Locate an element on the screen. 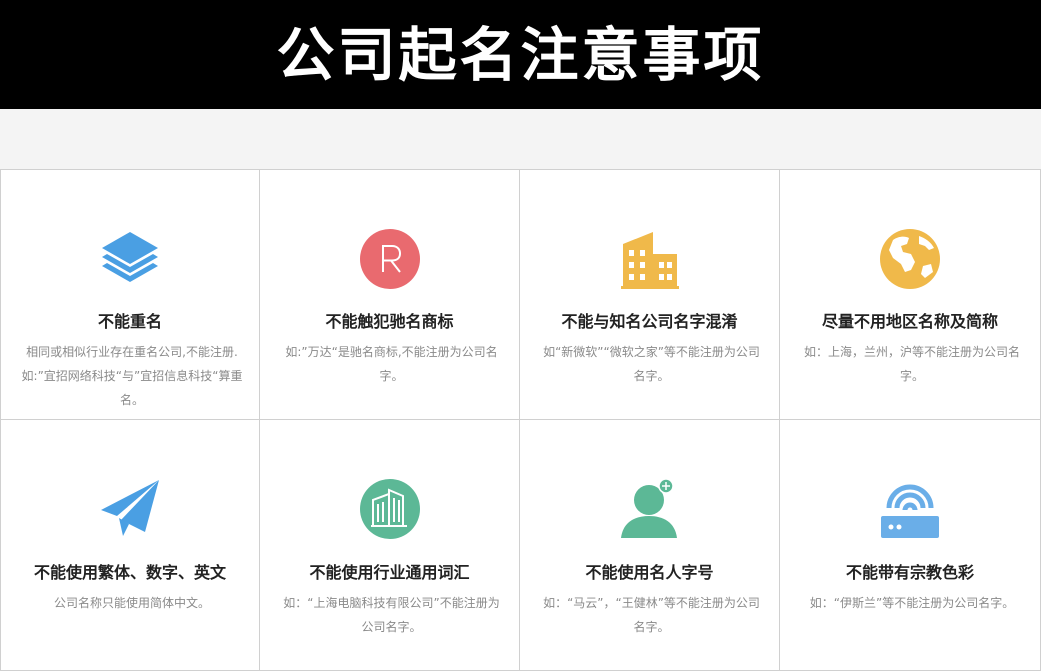 The image size is (1041, 671). registered-trademark-icon is located at coordinates (390, 259).